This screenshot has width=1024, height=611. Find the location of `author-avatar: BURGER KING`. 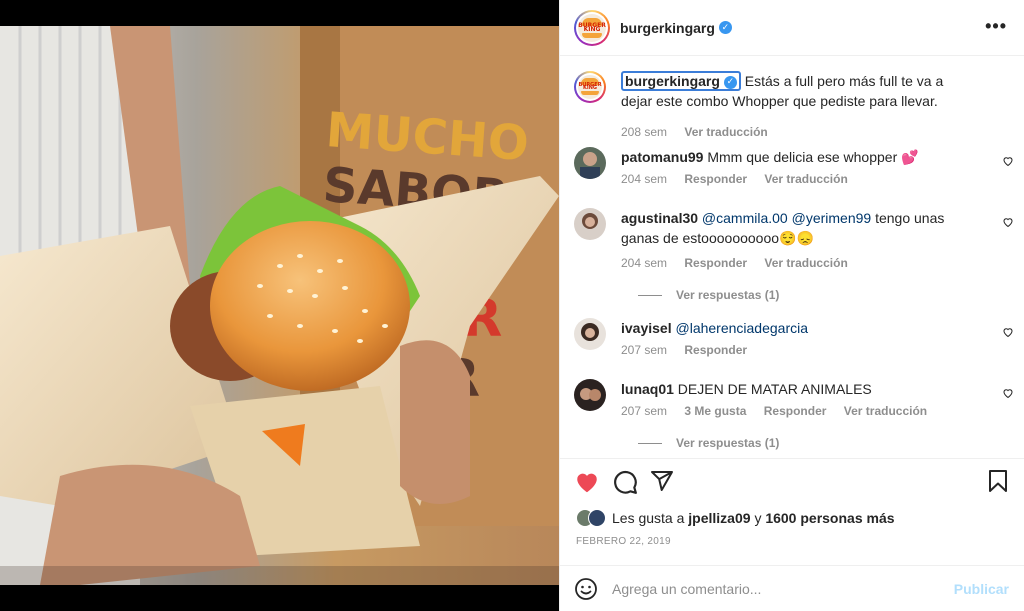

author-avatar: BURGER KING is located at coordinates (592, 27).